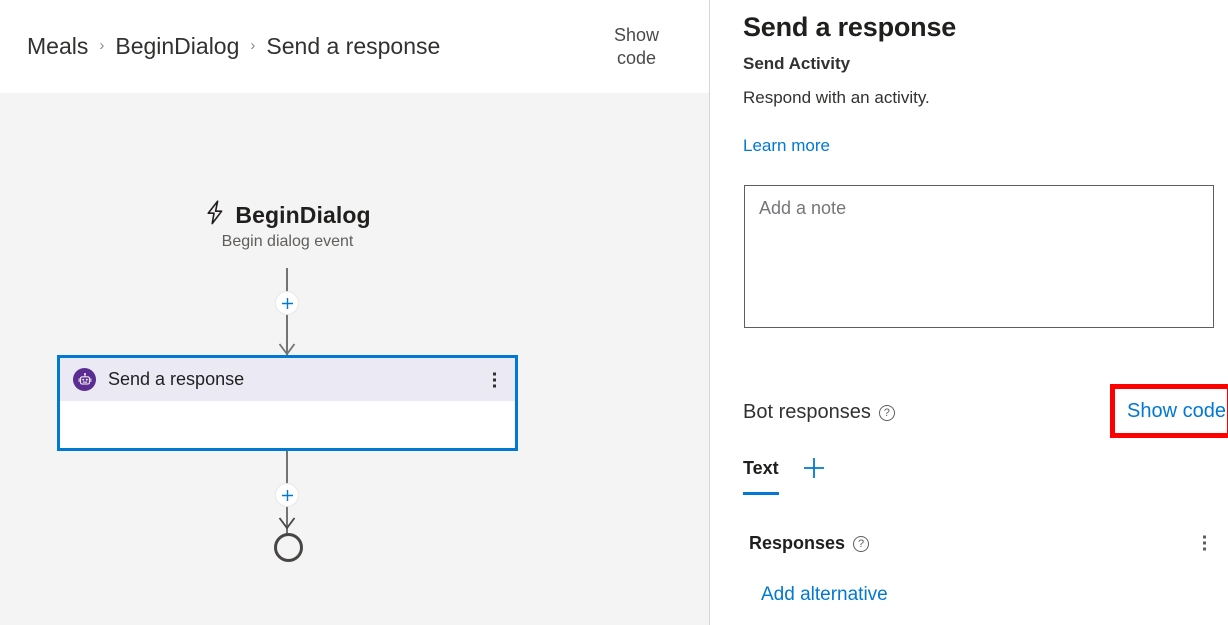 The height and width of the screenshot is (625, 1228). I want to click on panel-subtitle: Send Activity, so click(797, 63).